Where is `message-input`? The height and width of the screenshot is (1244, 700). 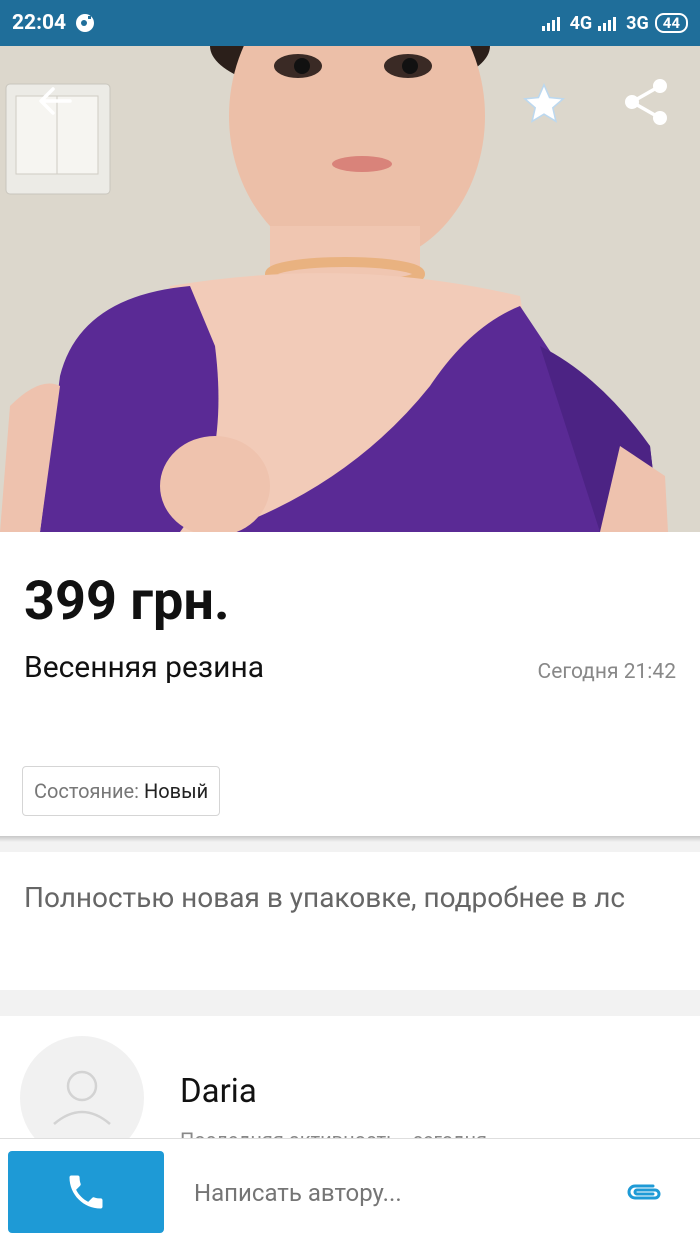
message-input is located at coordinates (394, 1193).